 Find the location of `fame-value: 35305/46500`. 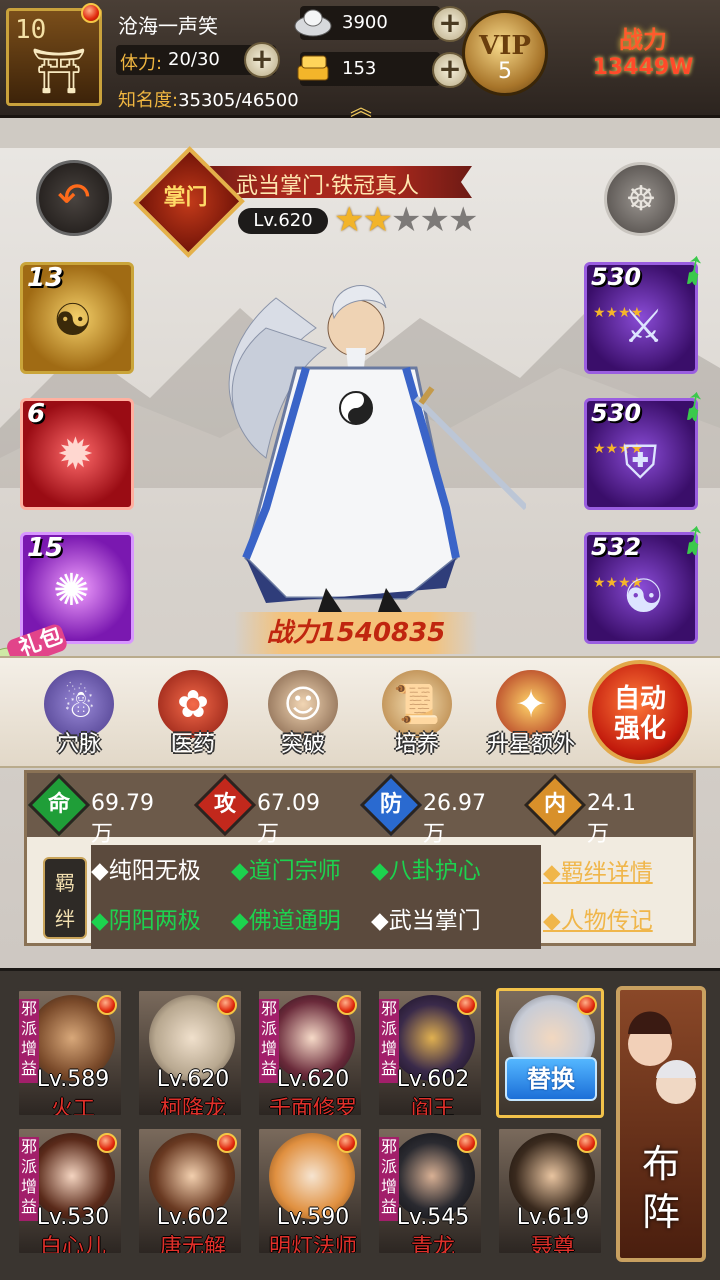

fame-value: 35305/46500 is located at coordinates (238, 100).